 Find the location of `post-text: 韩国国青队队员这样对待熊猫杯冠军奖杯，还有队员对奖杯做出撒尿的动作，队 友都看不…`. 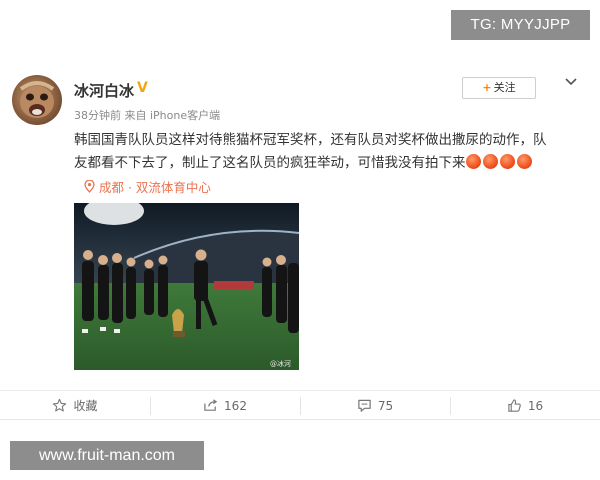

post-text: 韩国国青队队员这样对待熊猫杯冠军奖杯，还有队员对奖杯做出撒尿的动作，队 友都看不… is located at coordinates (324, 153).